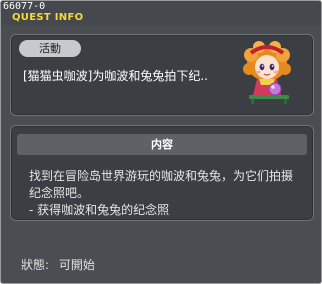  What do you see at coordinates (161, 176) in the screenshot?
I see `details-line: 找到在冒险岛世界游玩的咖波和兔兔，为它们拍摄` at bounding box center [161, 176].